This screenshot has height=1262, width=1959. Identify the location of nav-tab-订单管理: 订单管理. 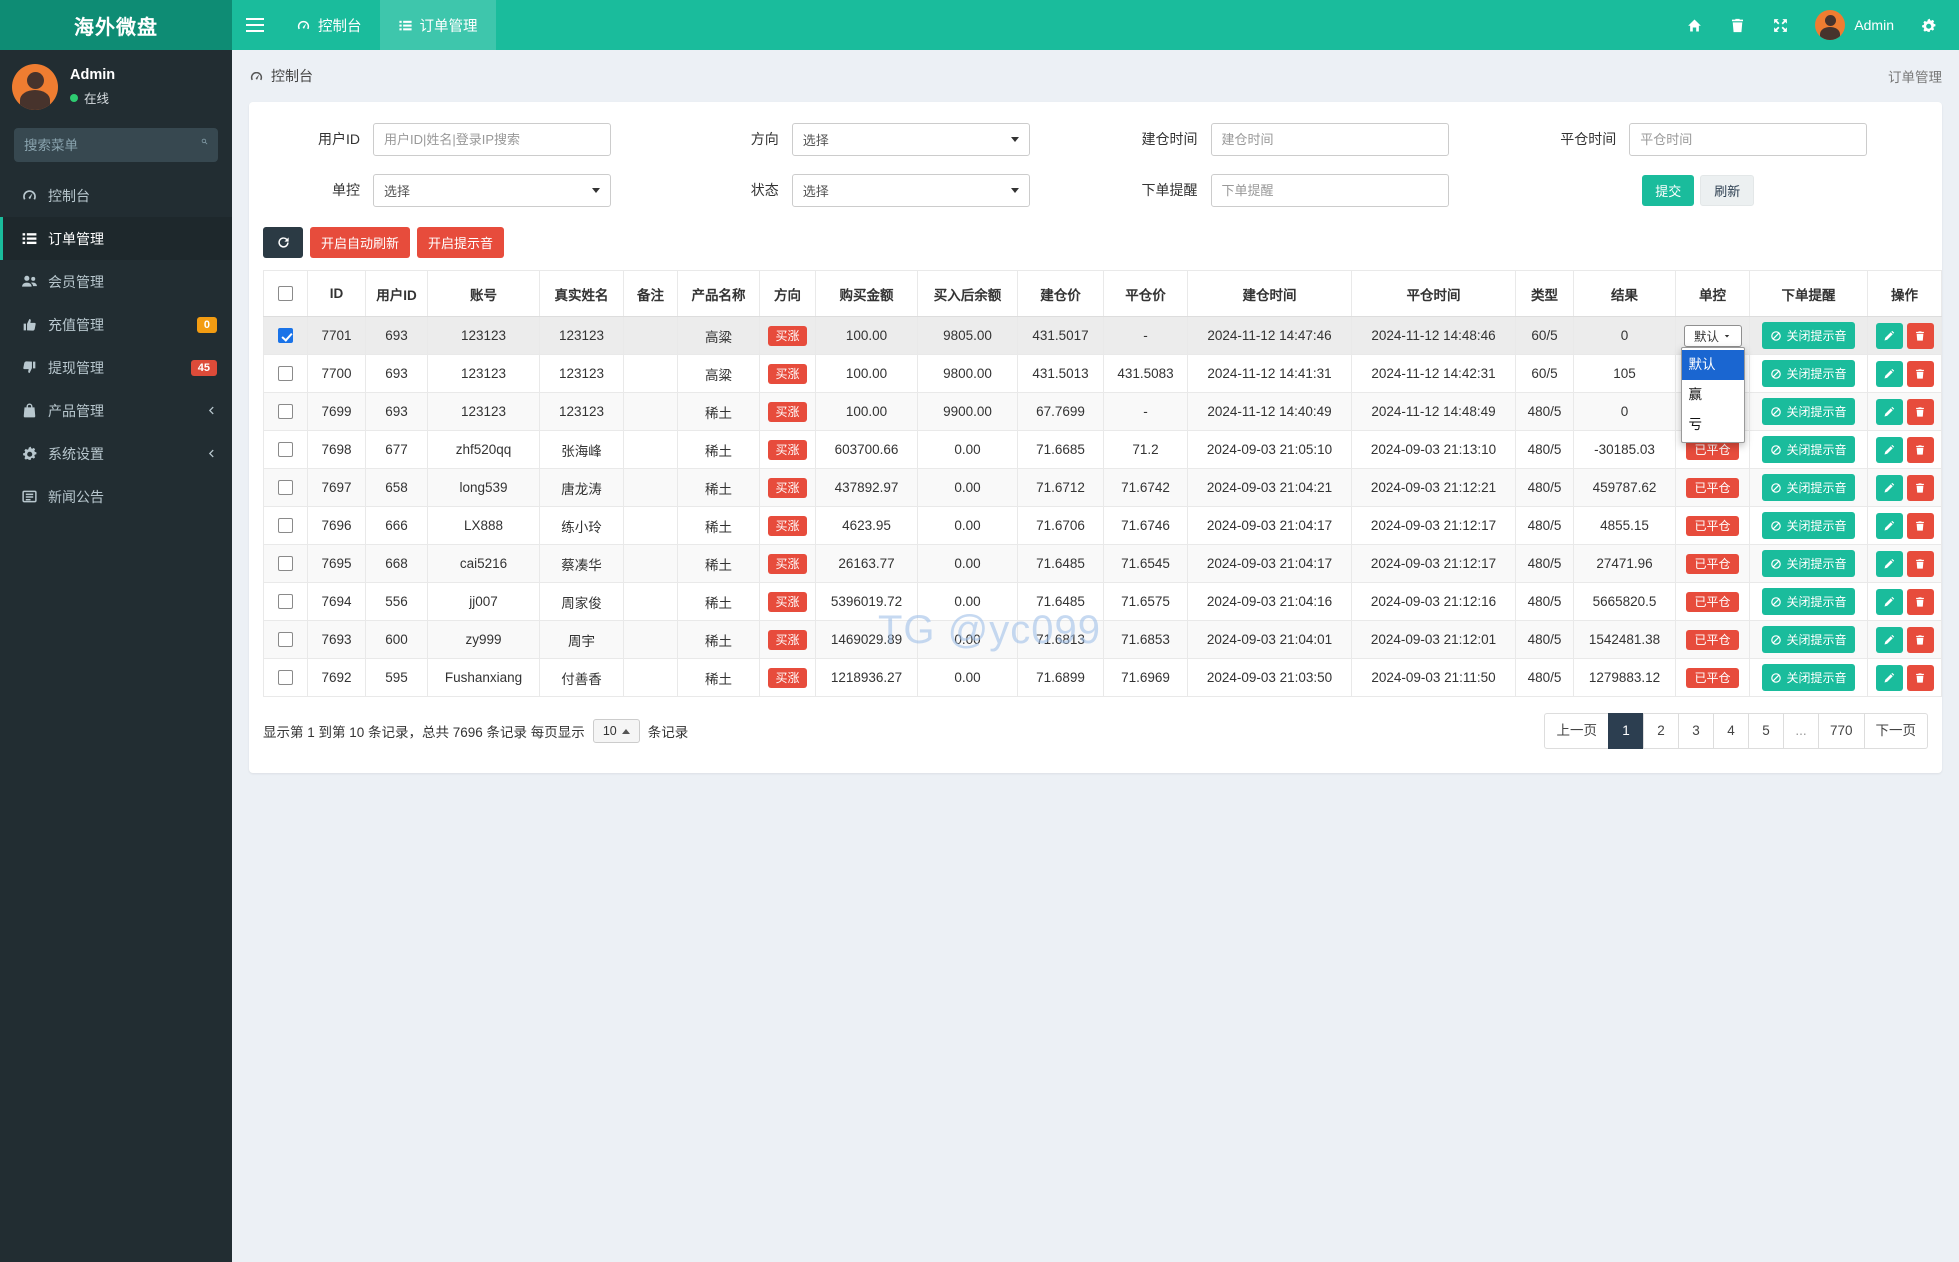
(437, 25).